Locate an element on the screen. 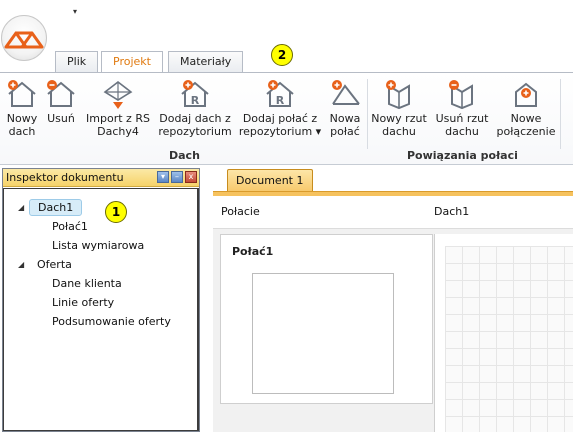  canvas-grid is located at coordinates (509, 339).